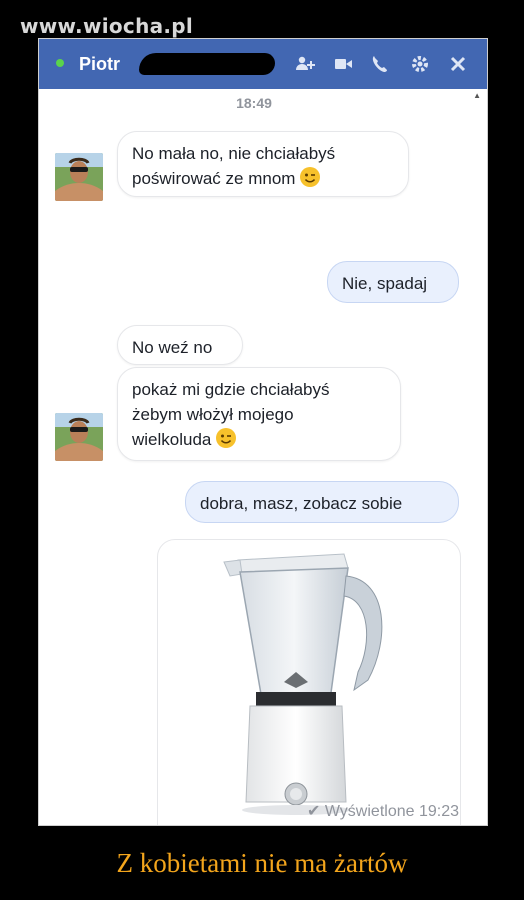  I want to click on contact-name: Piotr, so click(99, 64).